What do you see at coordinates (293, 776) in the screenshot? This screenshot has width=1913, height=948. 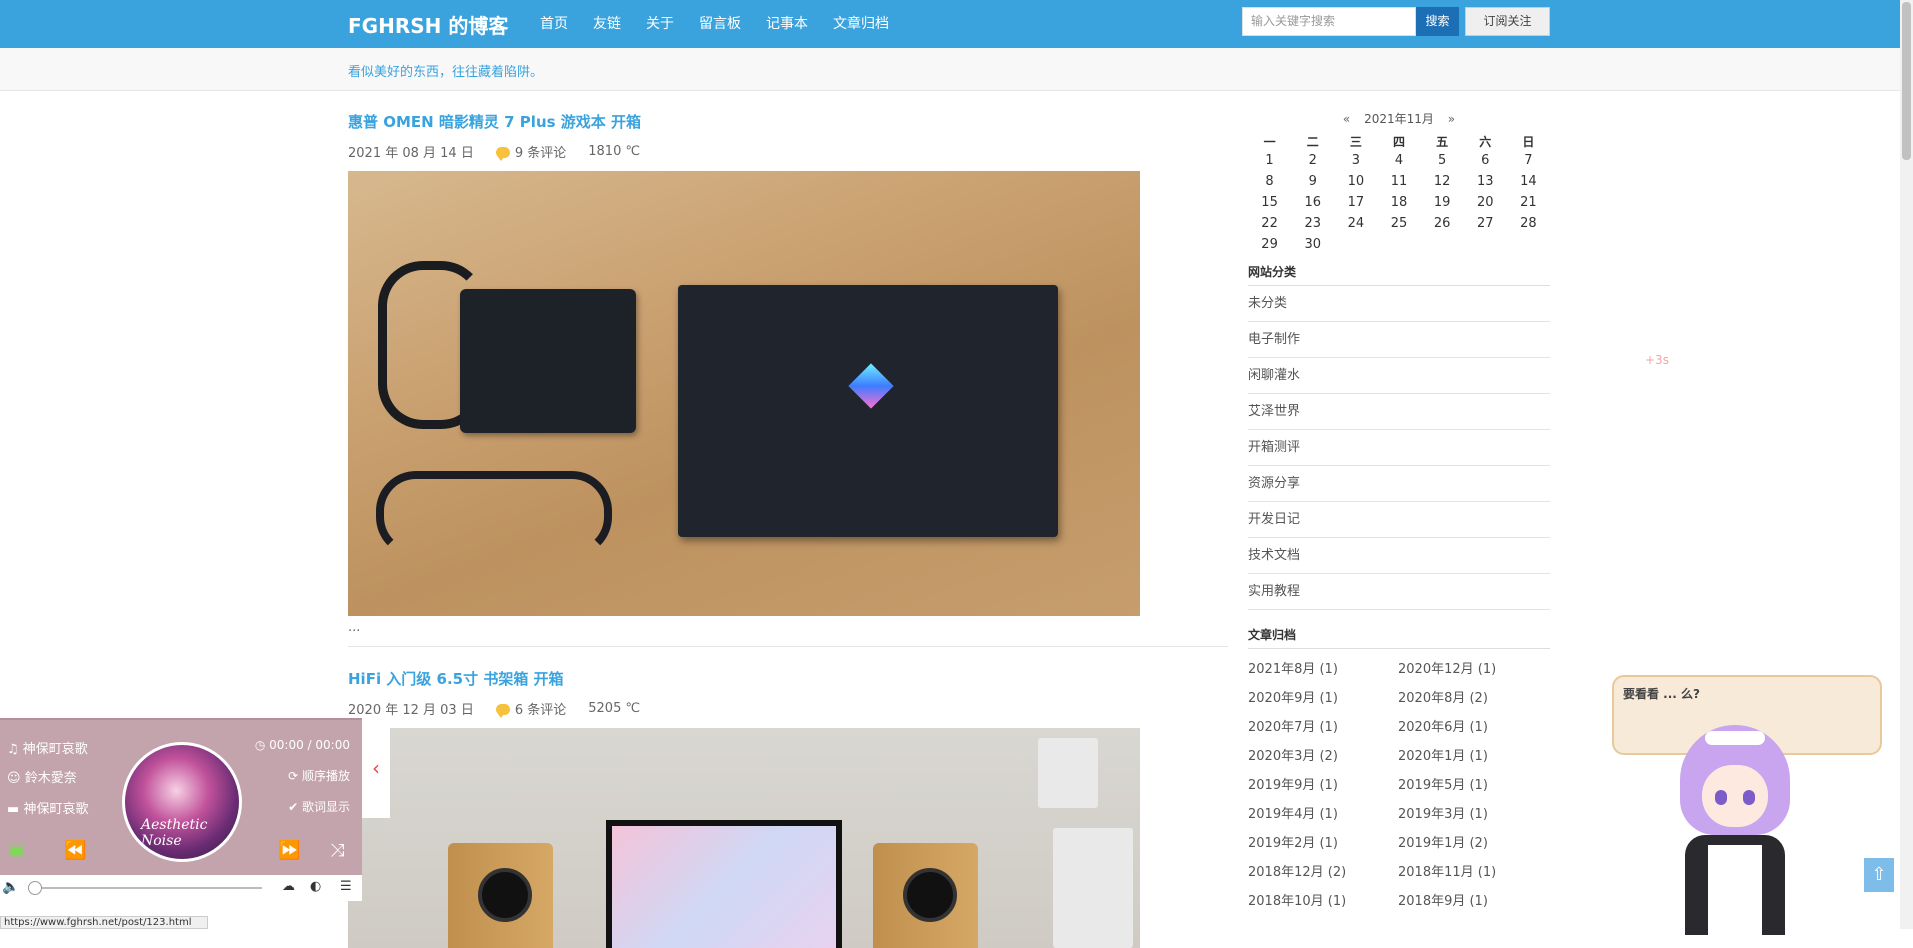 I see `repeat-icon: ⟳` at bounding box center [293, 776].